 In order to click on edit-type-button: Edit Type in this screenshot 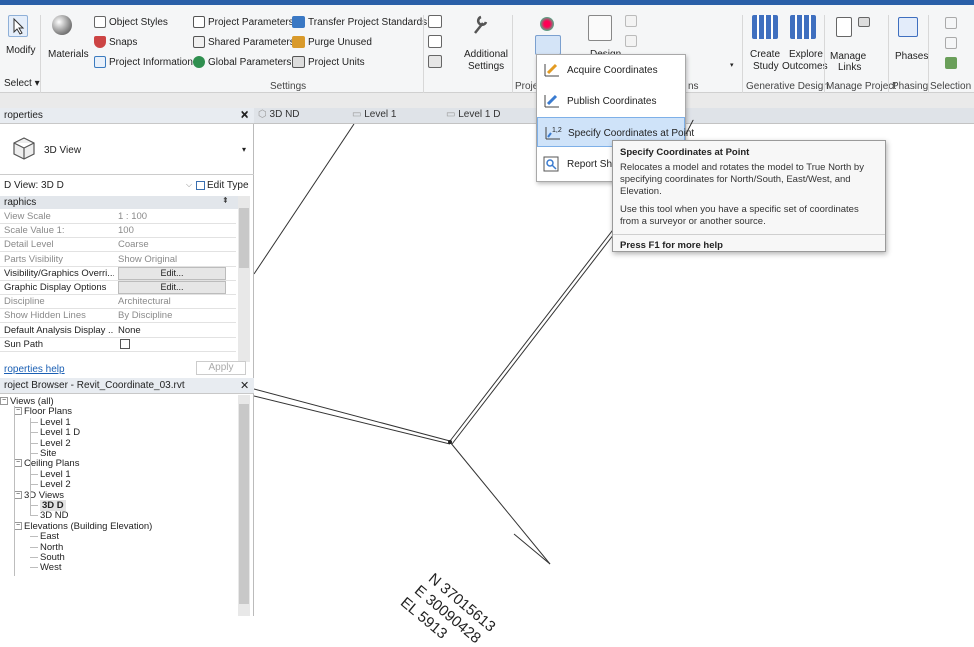, I will do `click(228, 185)`.